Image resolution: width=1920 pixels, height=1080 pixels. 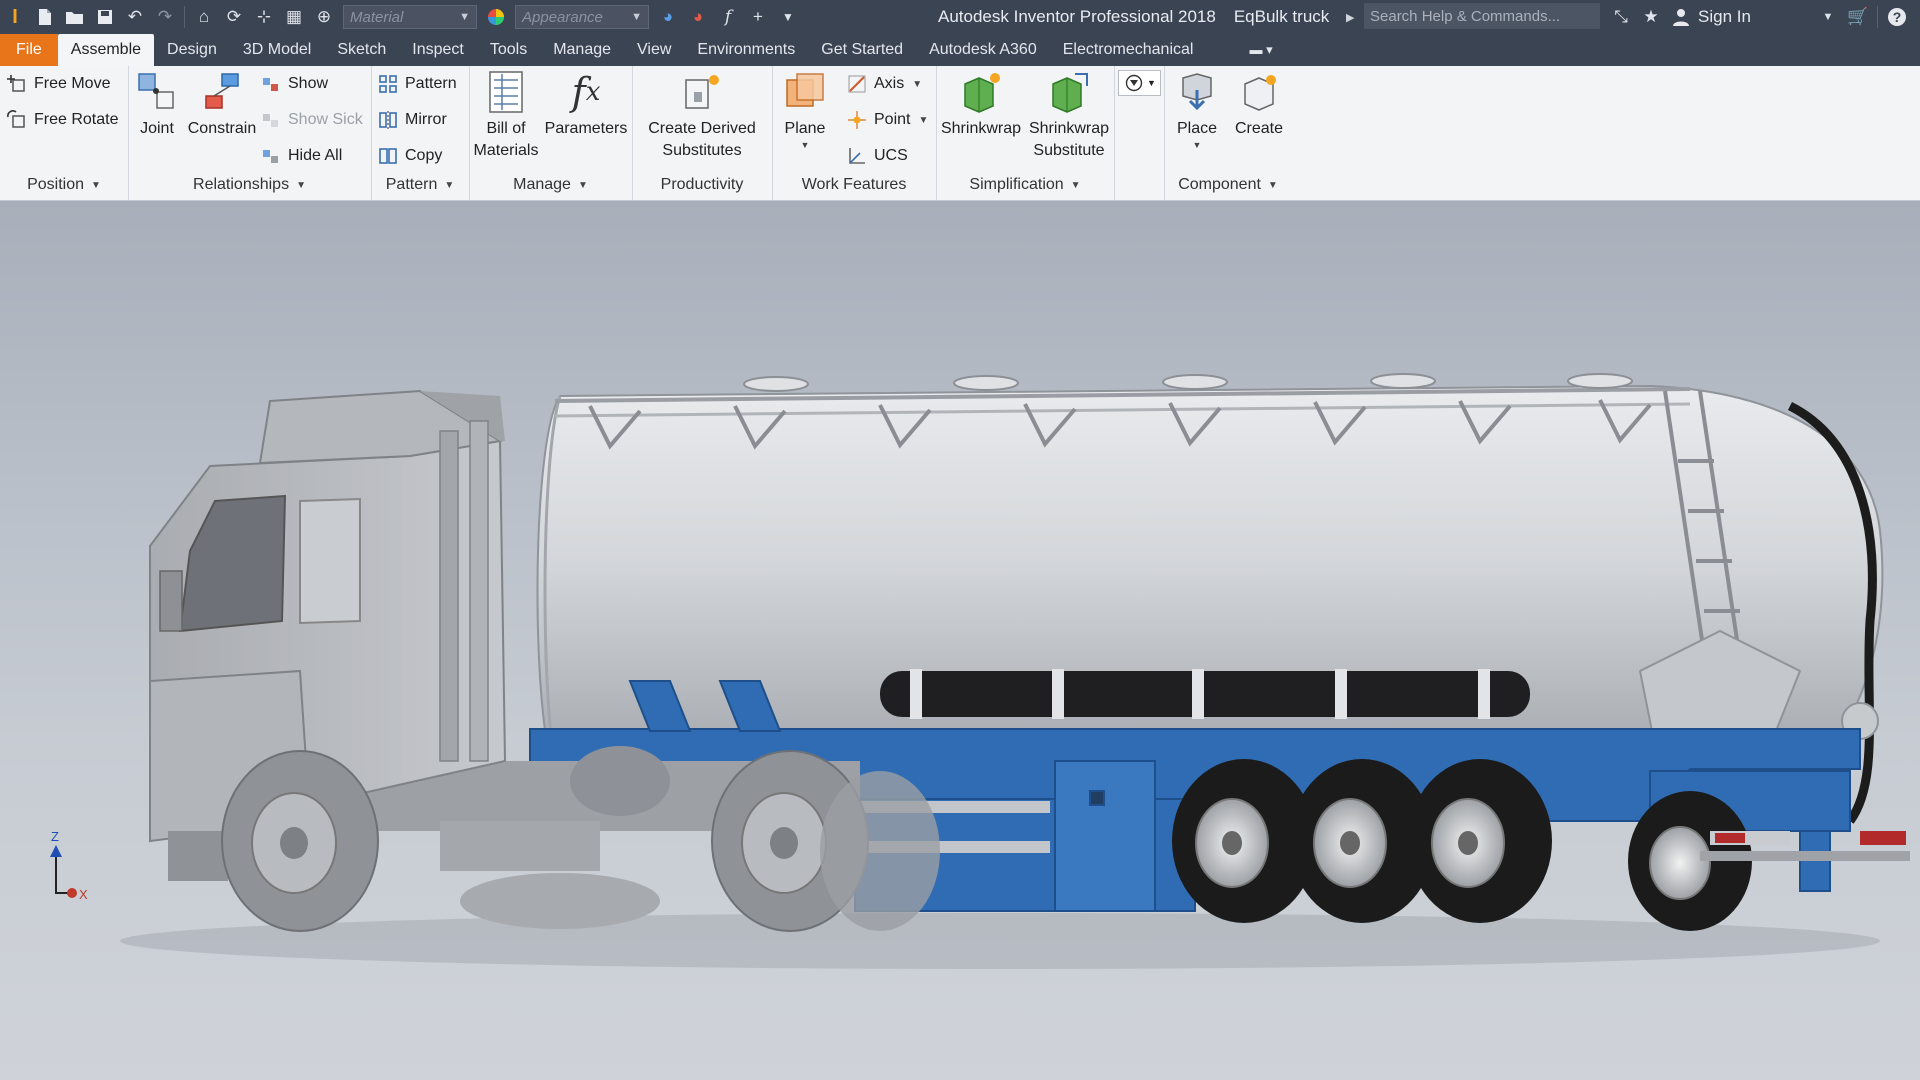 What do you see at coordinates (325, 119) in the screenshot?
I see `show-sick-label: Show Sick` at bounding box center [325, 119].